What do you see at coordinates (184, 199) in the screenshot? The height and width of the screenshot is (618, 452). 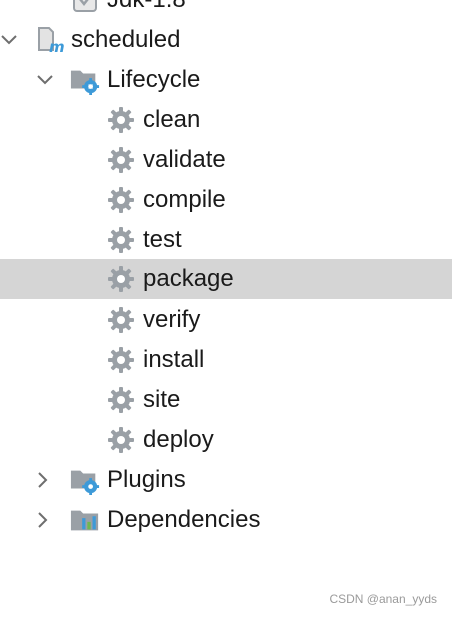 I see `phase-label: compile` at bounding box center [184, 199].